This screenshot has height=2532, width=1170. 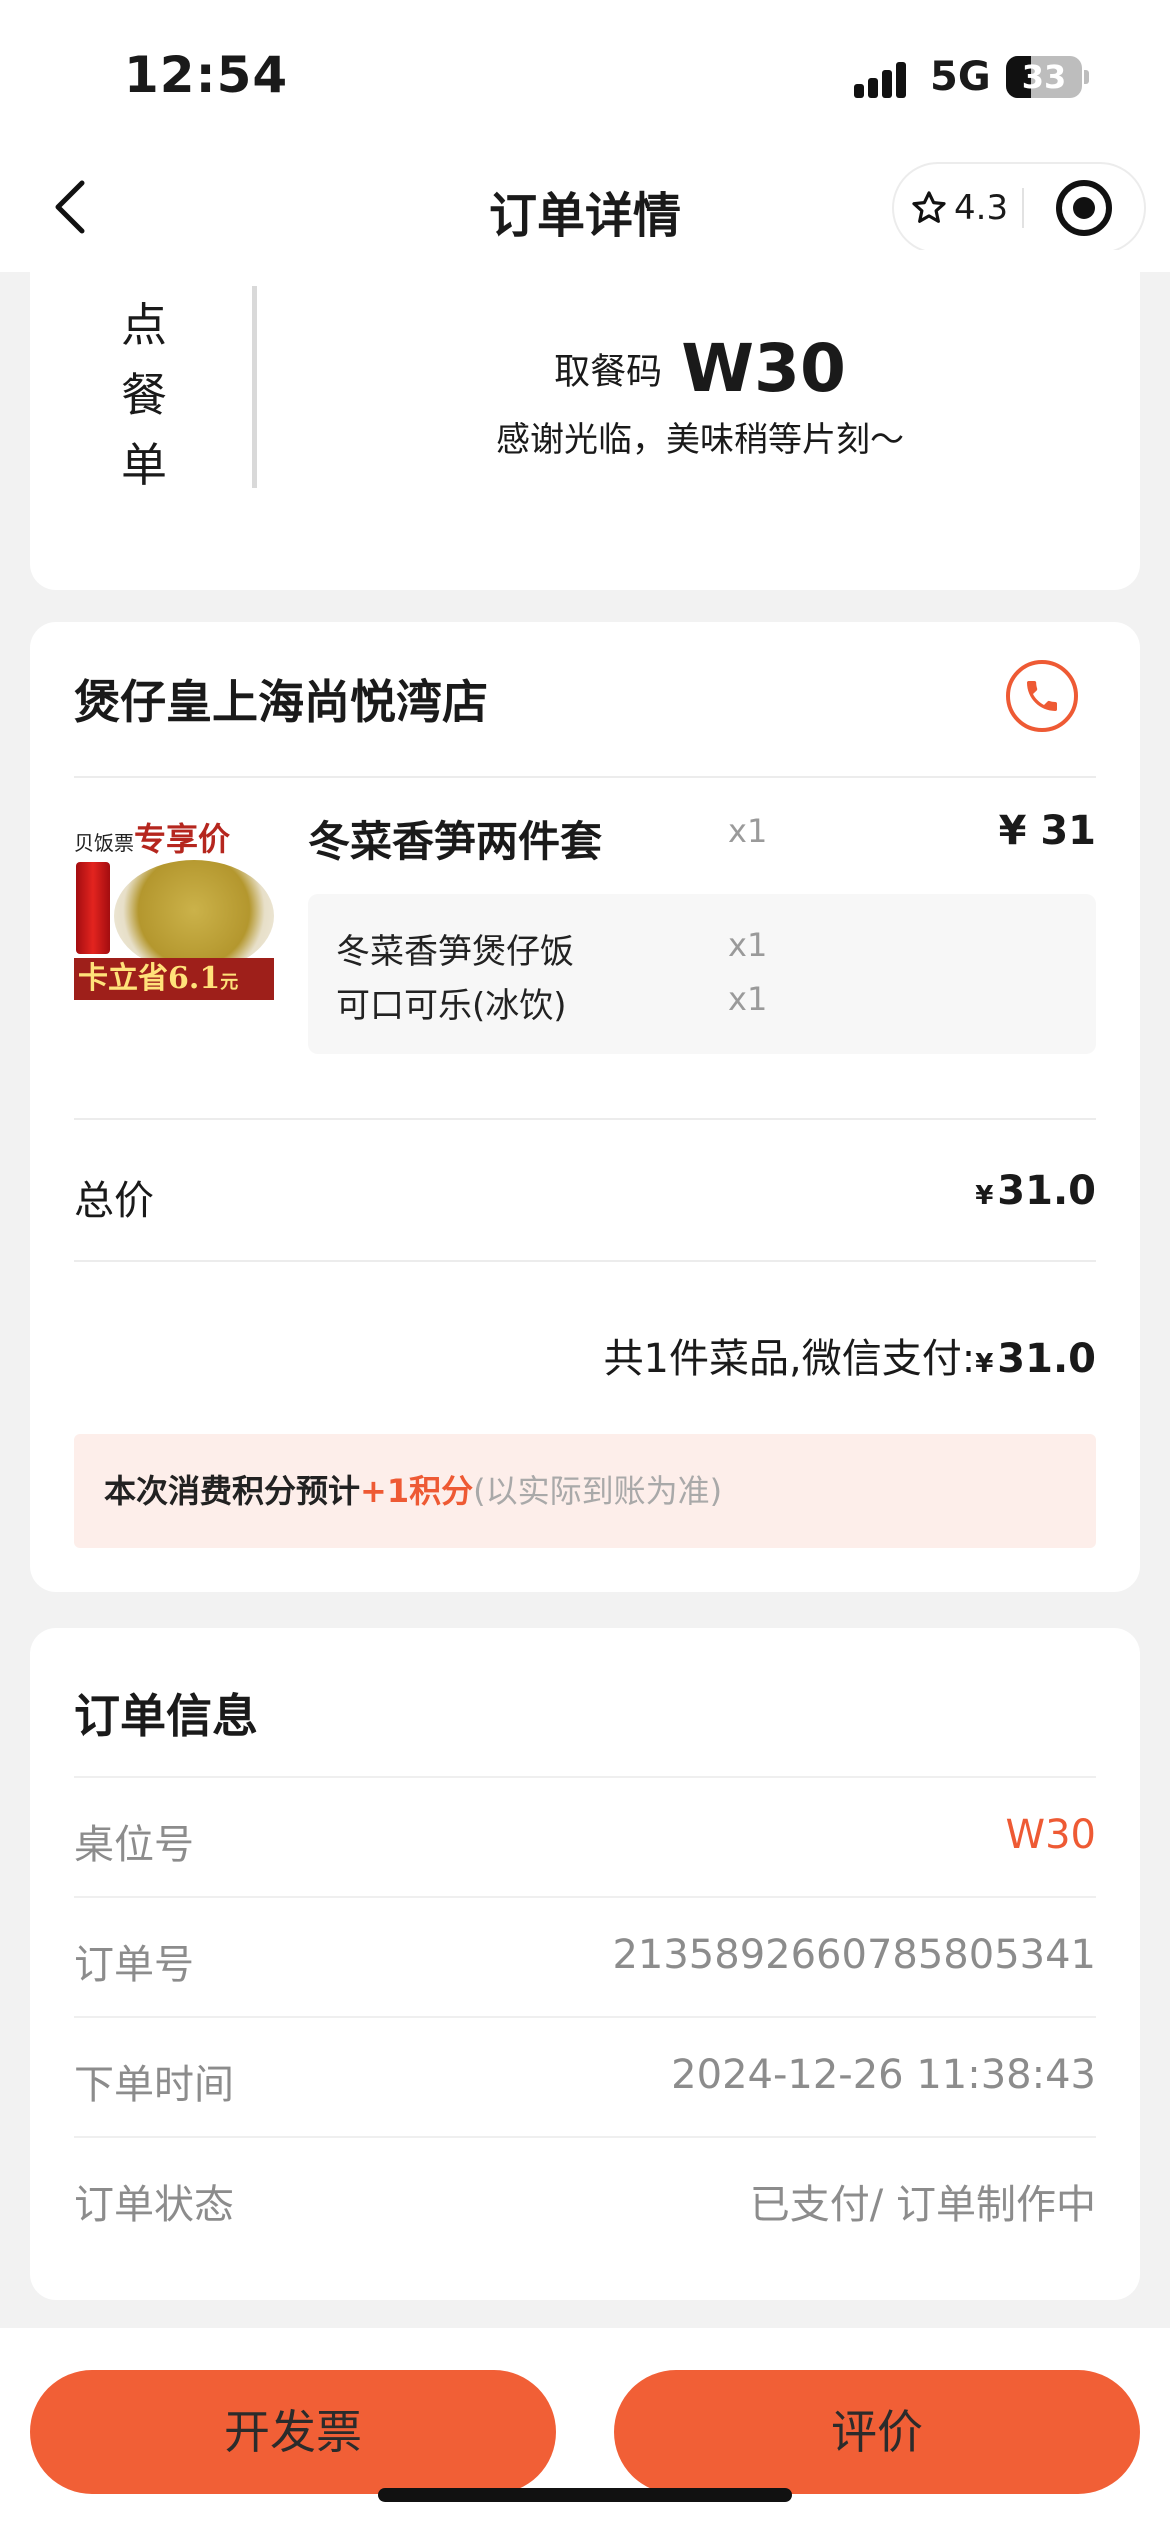 I want to click on item-image-banner: 卡立省6.1元, so click(x=174, y=979).